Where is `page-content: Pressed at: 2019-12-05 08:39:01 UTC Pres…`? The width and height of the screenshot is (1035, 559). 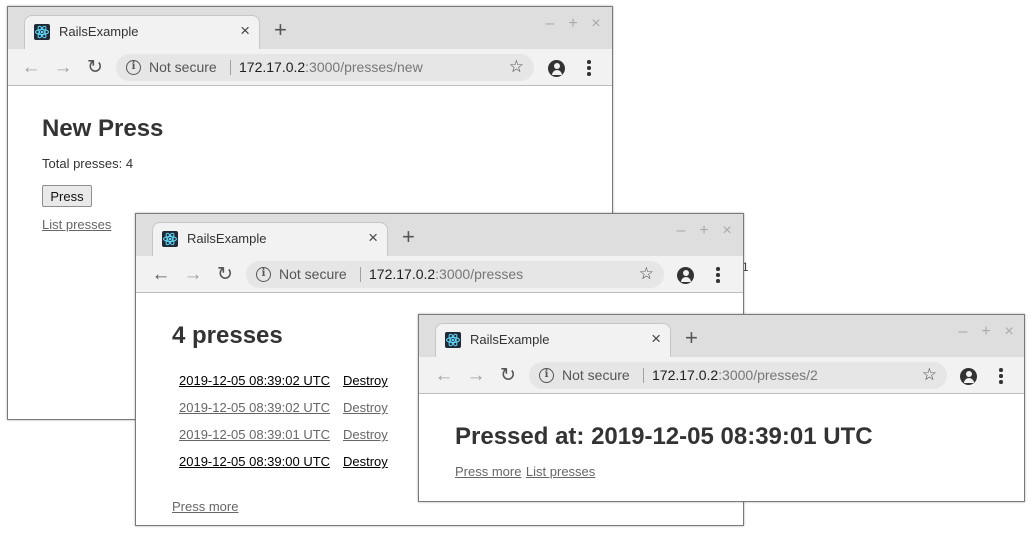
page-content: Pressed at: 2019-12-05 08:39:01 UTC Pres… is located at coordinates (721, 448).